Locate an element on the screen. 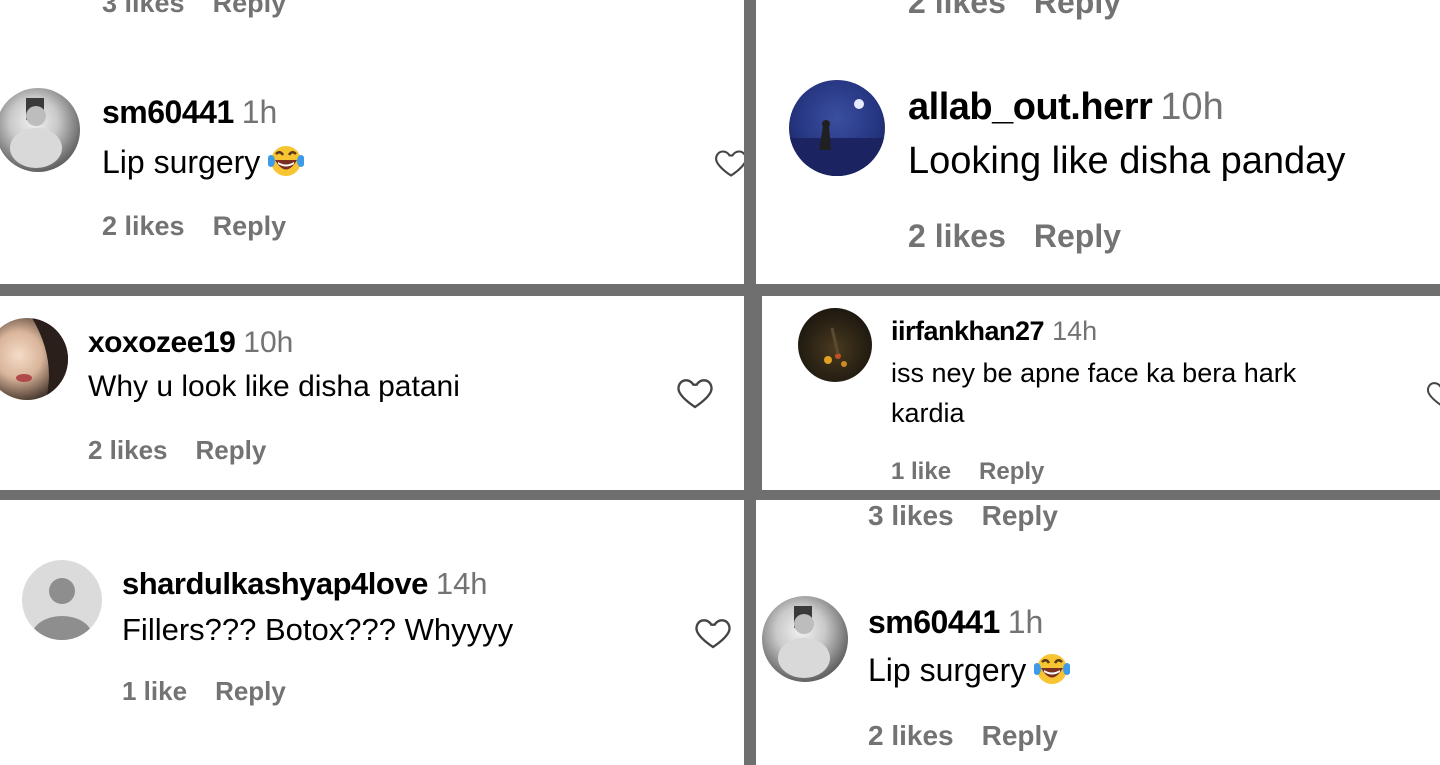 This screenshot has height=765, width=1440. dark-scene-image is located at coordinates (835, 347).